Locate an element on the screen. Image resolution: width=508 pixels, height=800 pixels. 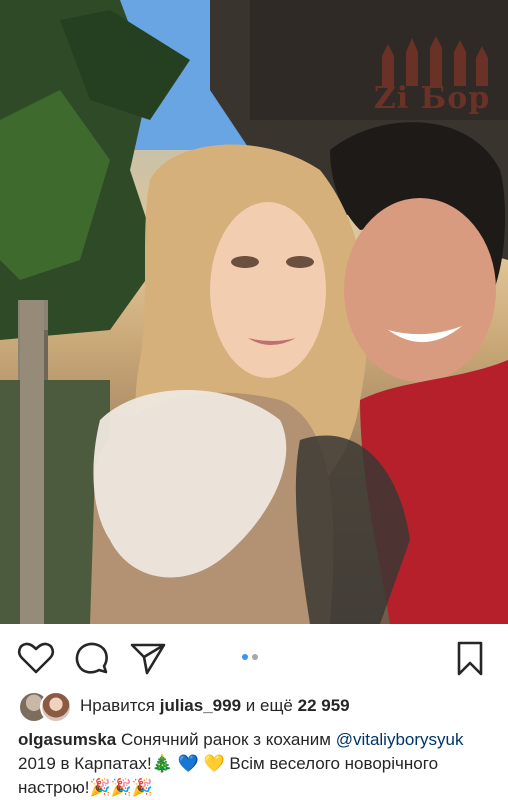
share-button is located at coordinates (148, 658).